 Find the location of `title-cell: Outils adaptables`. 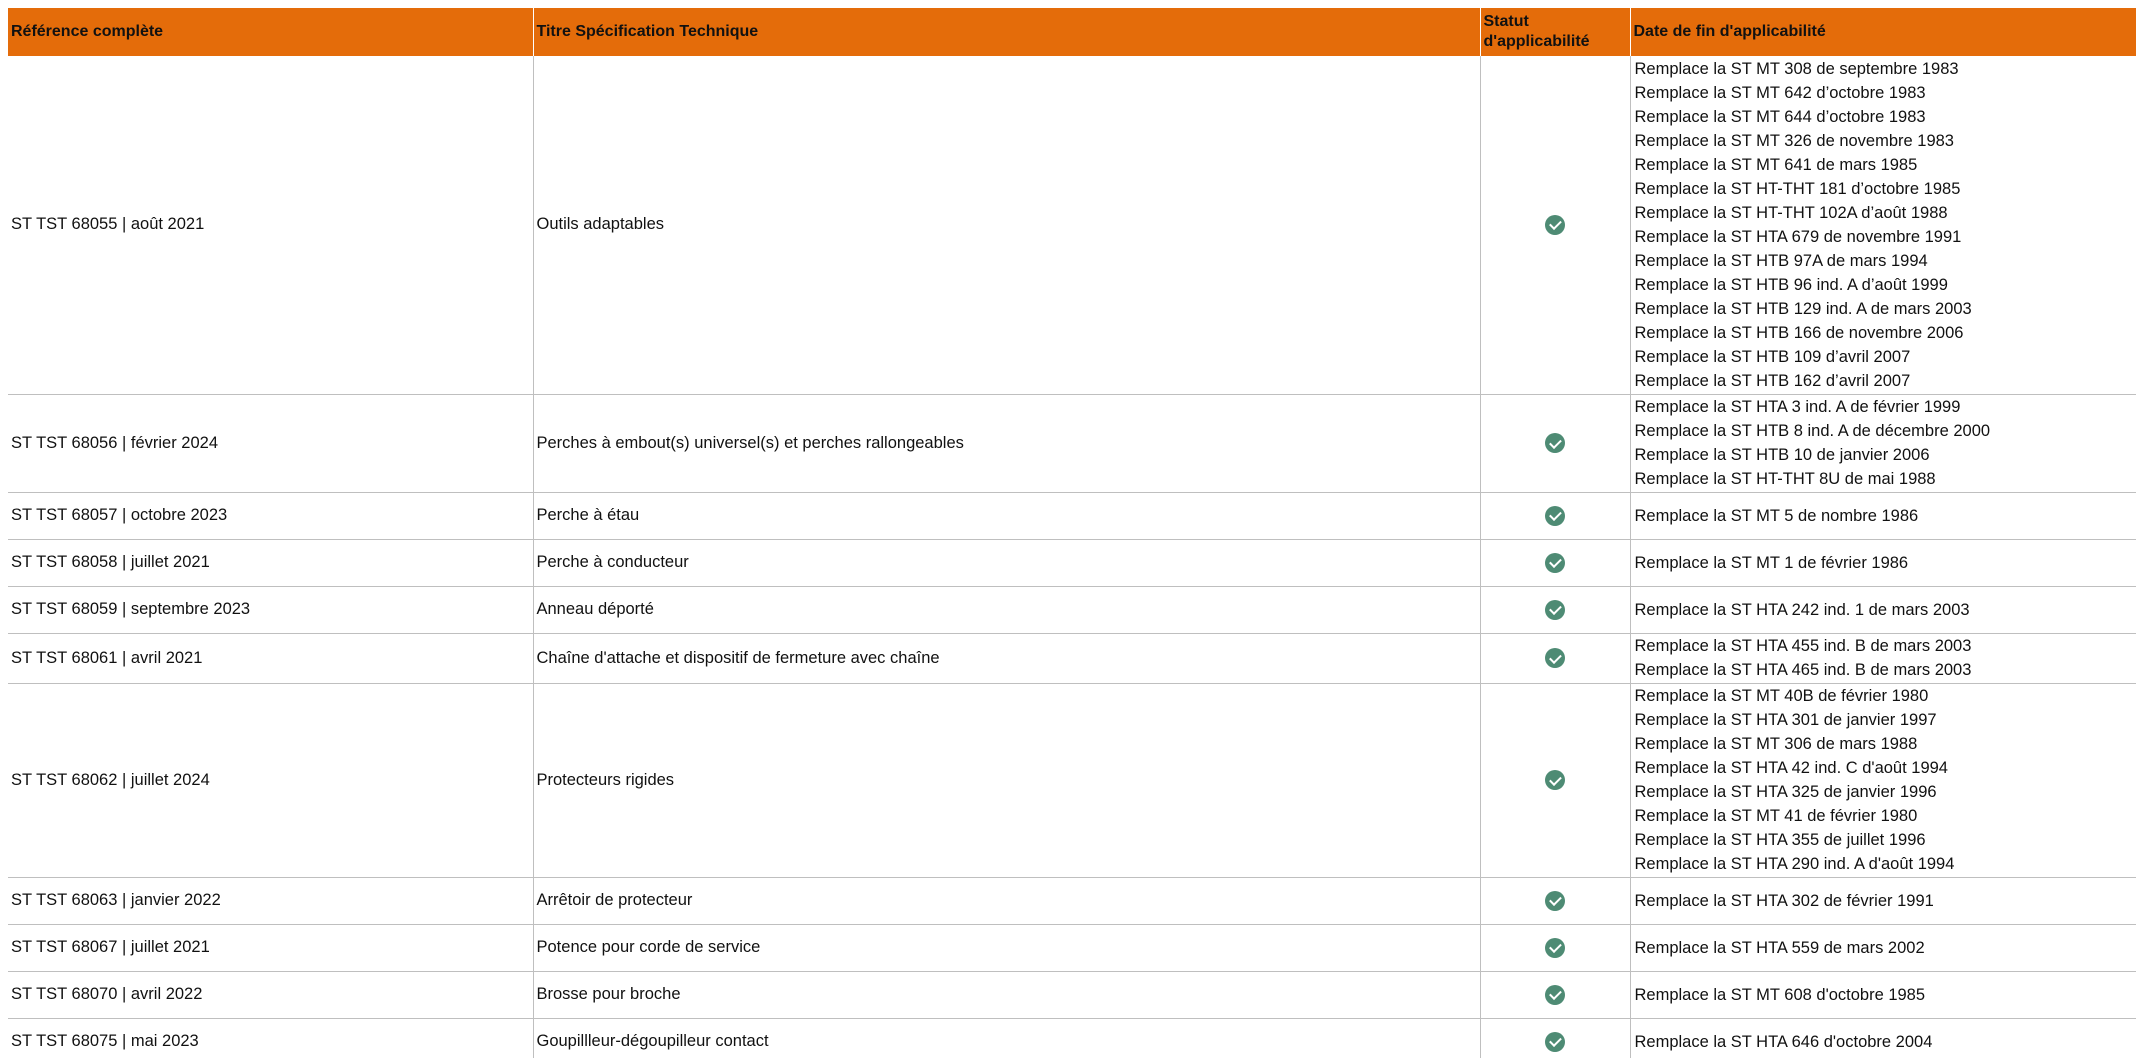

title-cell: Outils adaptables is located at coordinates (1007, 225).